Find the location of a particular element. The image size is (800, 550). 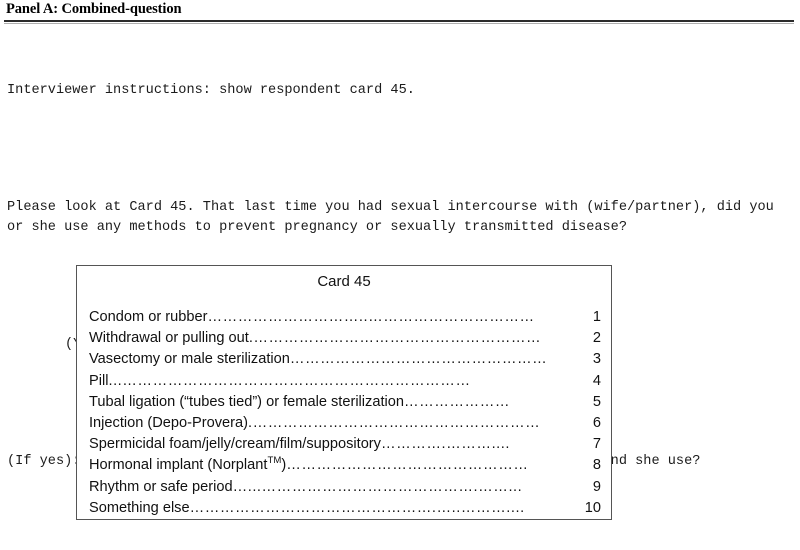

card-option-label: Something else is located at coordinates (139, 507).